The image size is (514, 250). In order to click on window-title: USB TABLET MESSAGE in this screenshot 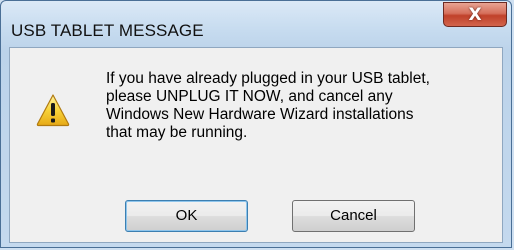, I will do `click(107, 30)`.